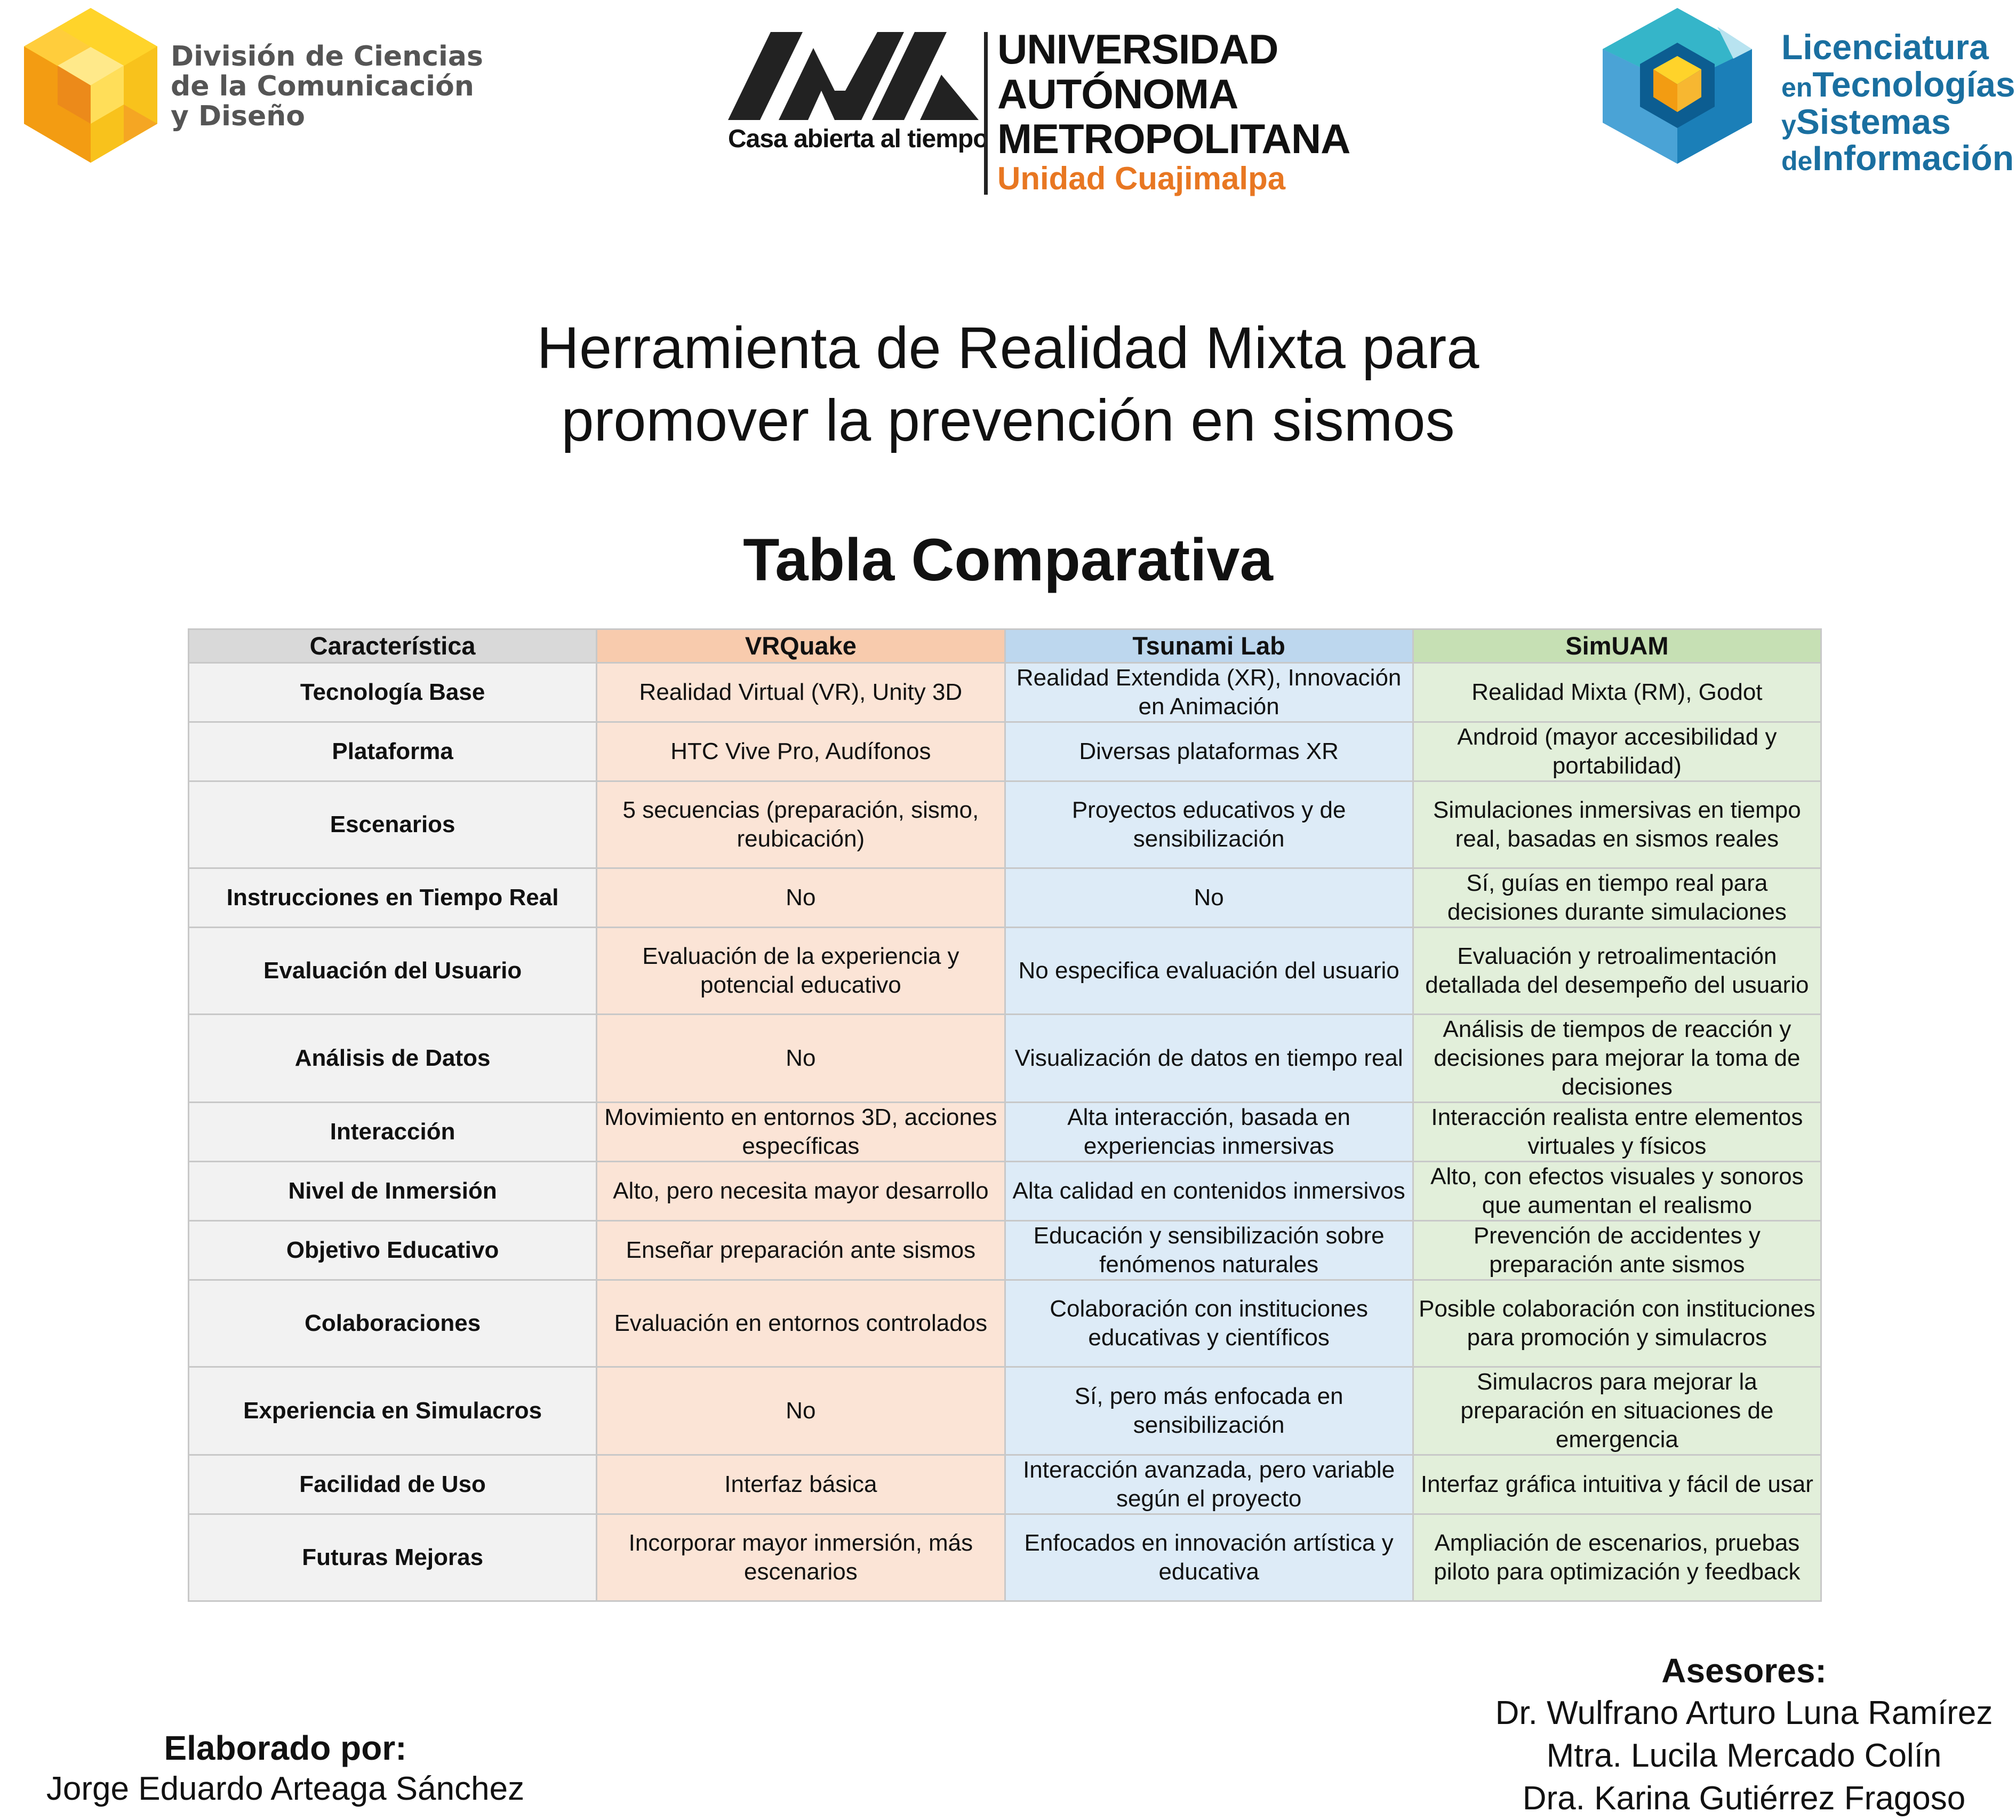  Describe the element at coordinates (392, 752) in the screenshot. I see `feature-cell: Plataforma` at that location.